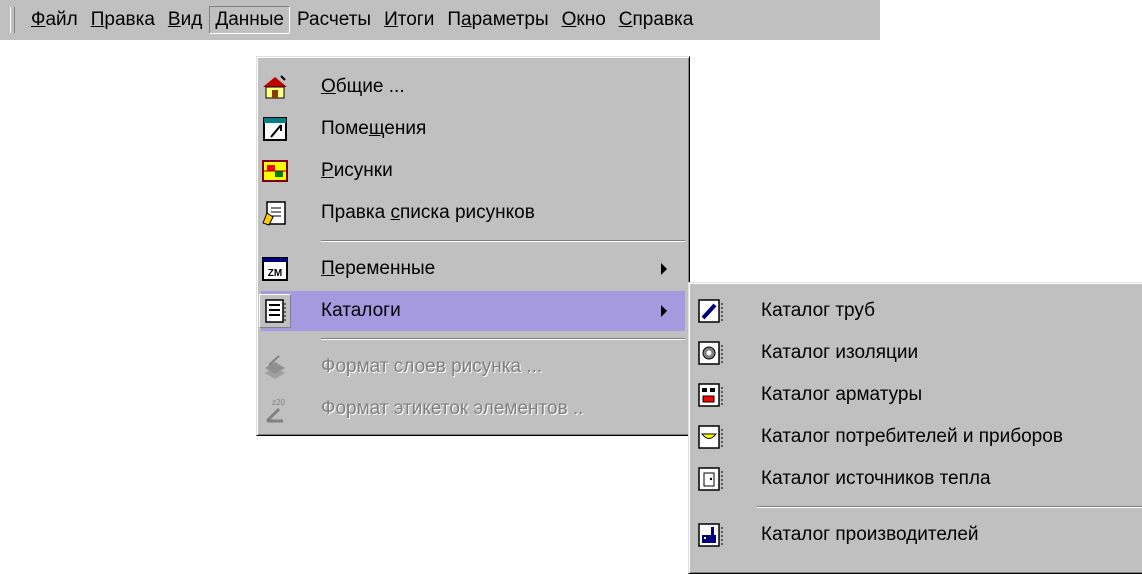 This screenshot has height=574, width=1142. Describe the element at coordinates (584, 20) in the screenshot. I see `menu-window: Окно` at that location.